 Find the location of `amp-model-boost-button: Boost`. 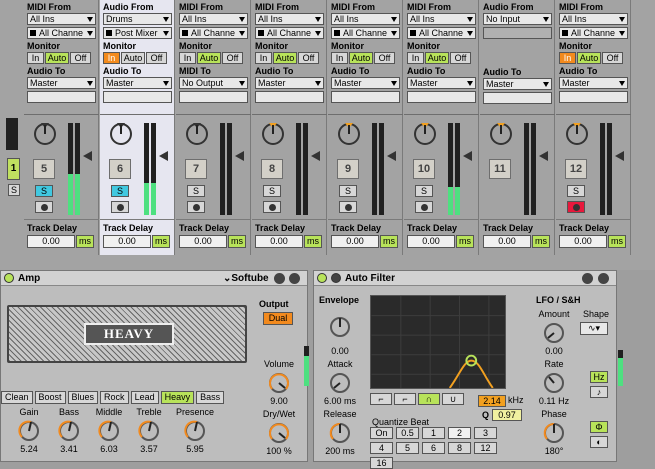

amp-model-boost-button: Boost is located at coordinates (50, 397).